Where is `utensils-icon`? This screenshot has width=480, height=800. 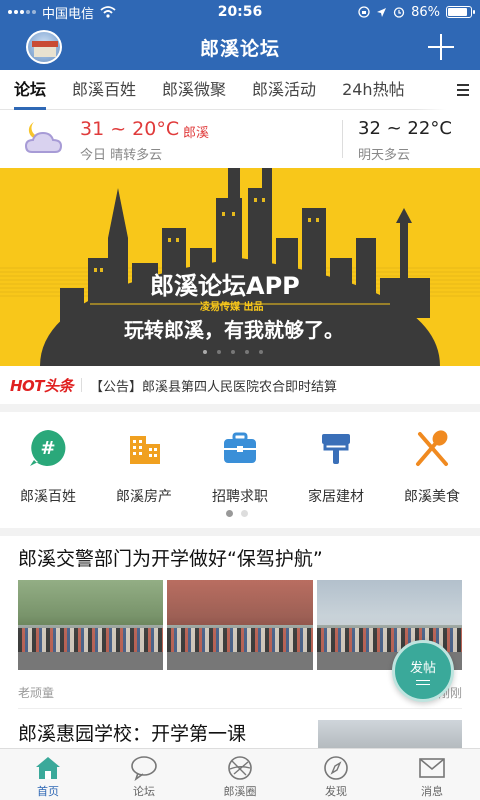
utensils-icon is located at coordinates (432, 448).